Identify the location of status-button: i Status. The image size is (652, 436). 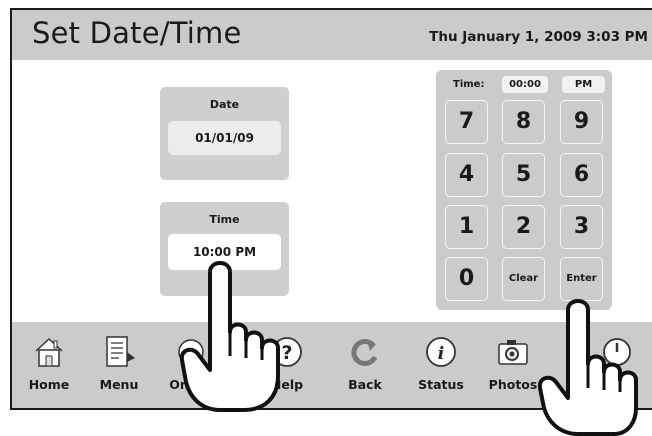
(441, 365).